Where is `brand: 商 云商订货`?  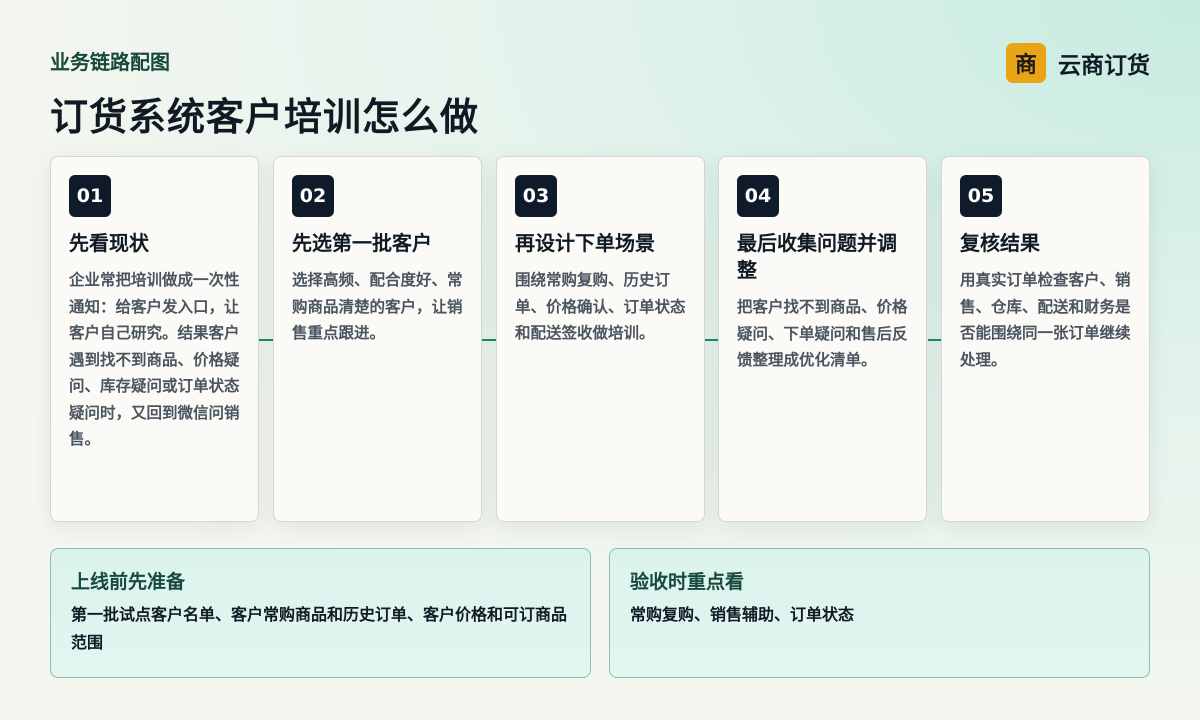
brand: 商 云商订货 is located at coordinates (1078, 63).